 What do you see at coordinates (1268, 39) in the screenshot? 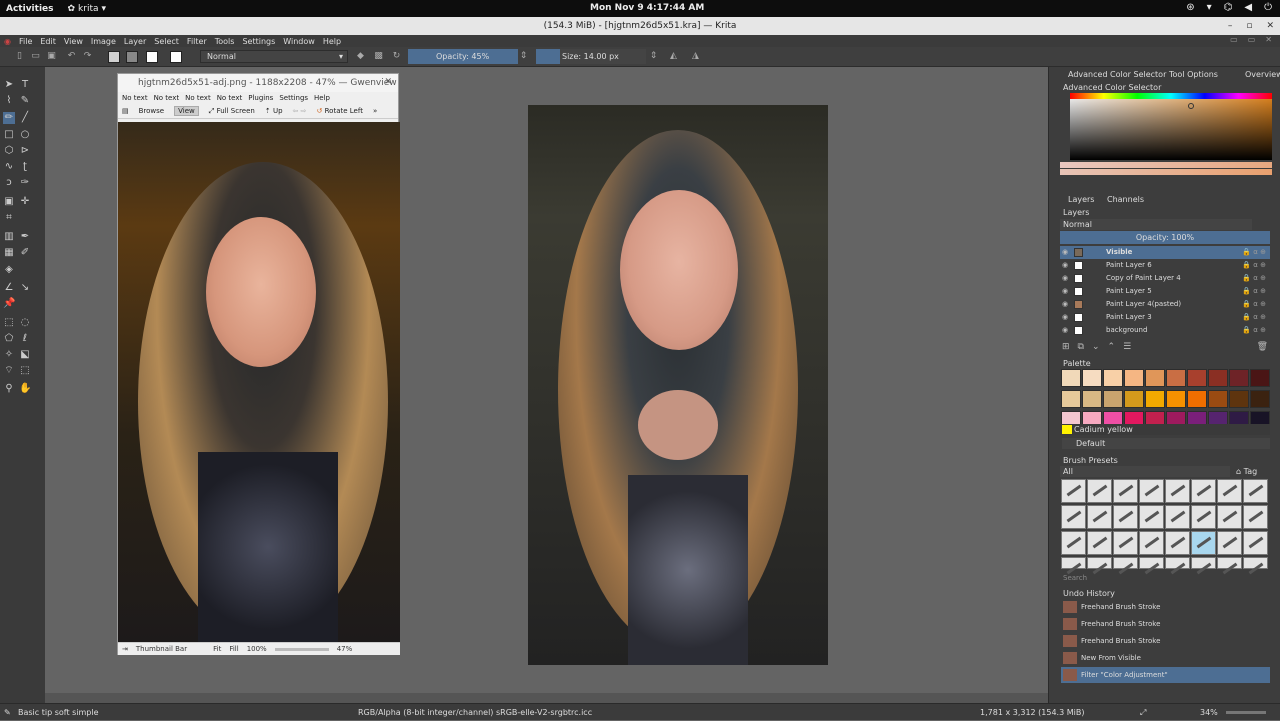
I see `close-document-icon: ✕` at bounding box center [1268, 39].